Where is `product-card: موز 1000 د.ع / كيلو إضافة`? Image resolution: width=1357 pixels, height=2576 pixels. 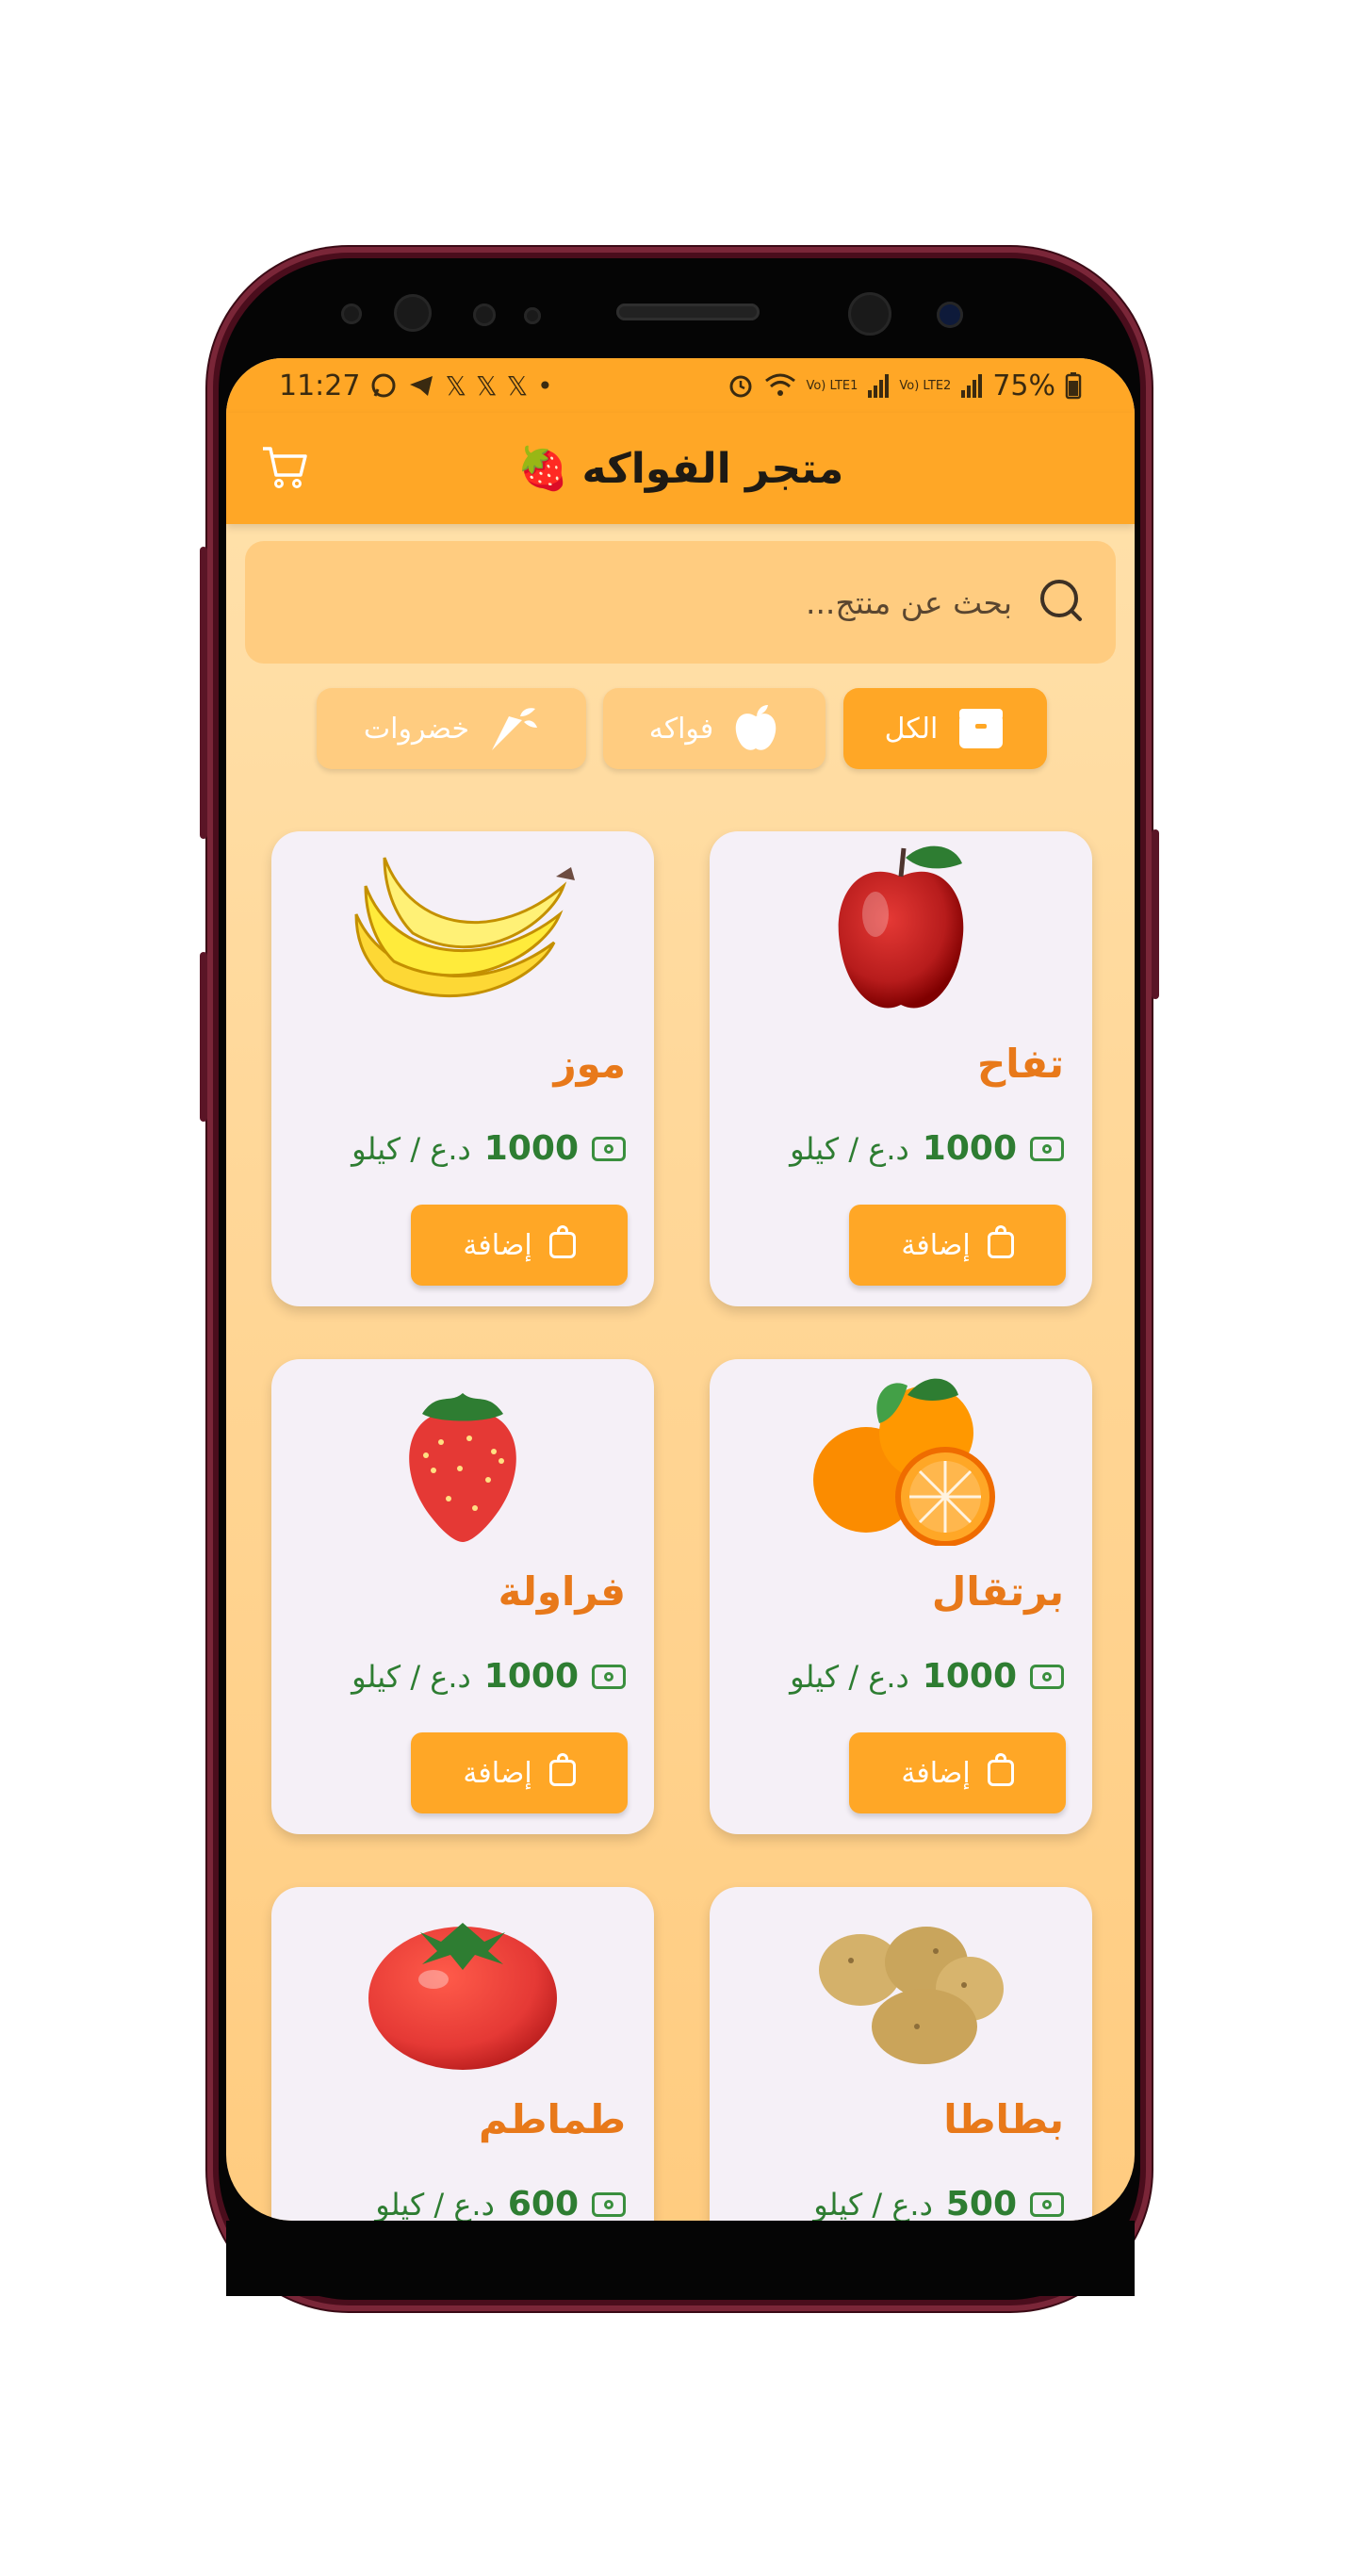
product-card: موز 1000 د.ع / كيلو إضافة is located at coordinates (462, 1068).